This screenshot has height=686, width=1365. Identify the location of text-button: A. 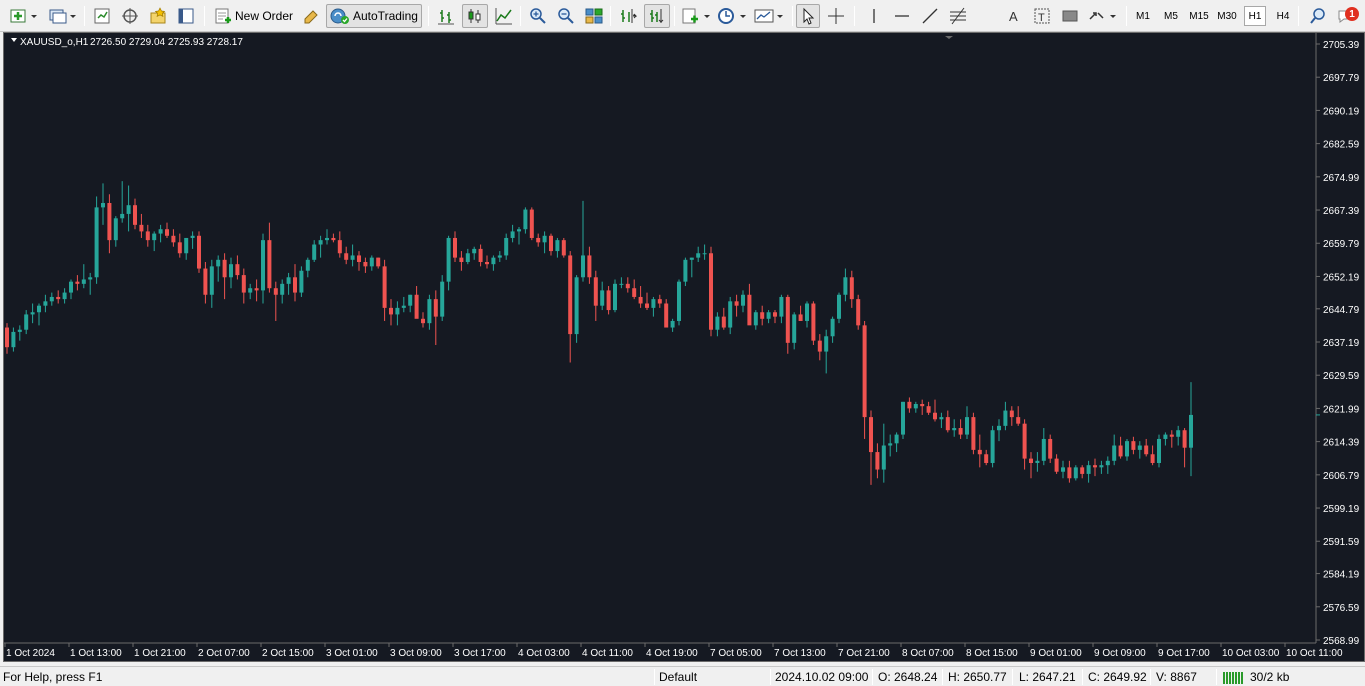
(1014, 16).